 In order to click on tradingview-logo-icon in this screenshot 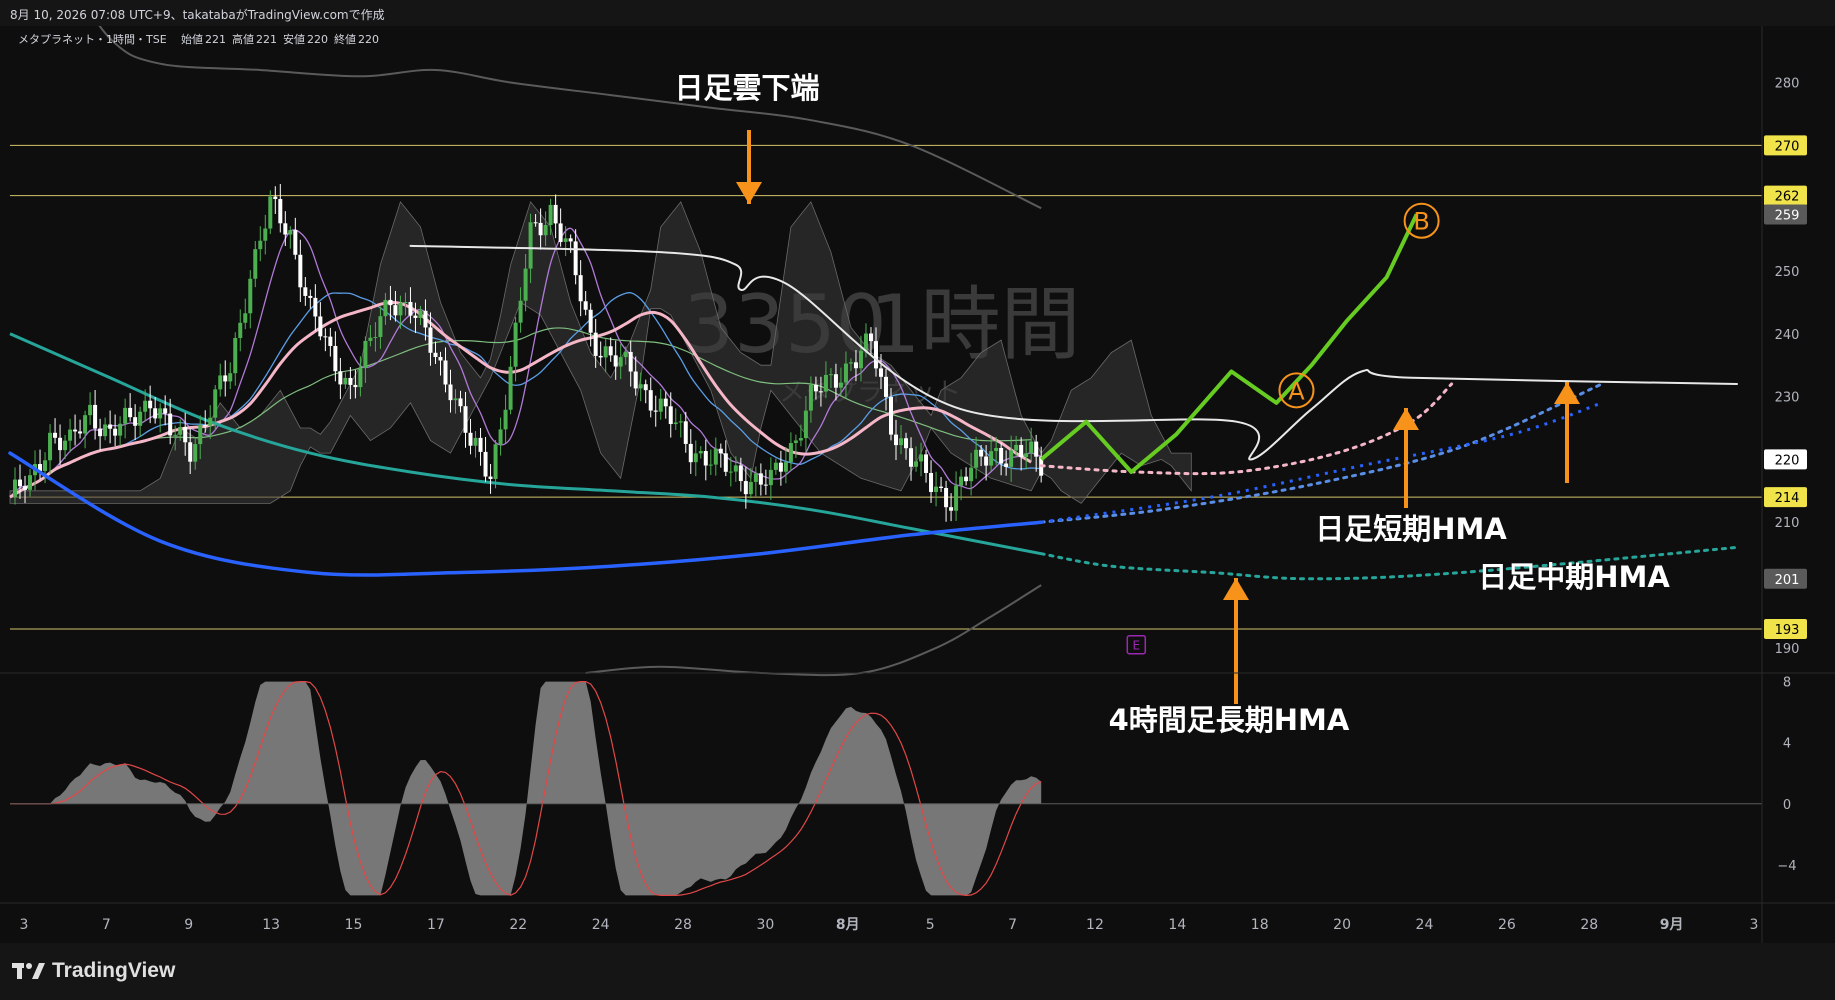, I will do `click(28, 971)`.